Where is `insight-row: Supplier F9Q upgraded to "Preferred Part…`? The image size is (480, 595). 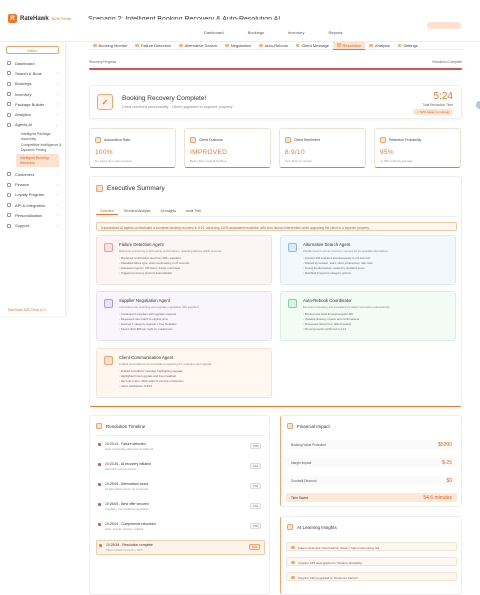
insight-row: Supplier F9Q upgraded to "Preferred Part… is located at coordinates (371, 576).